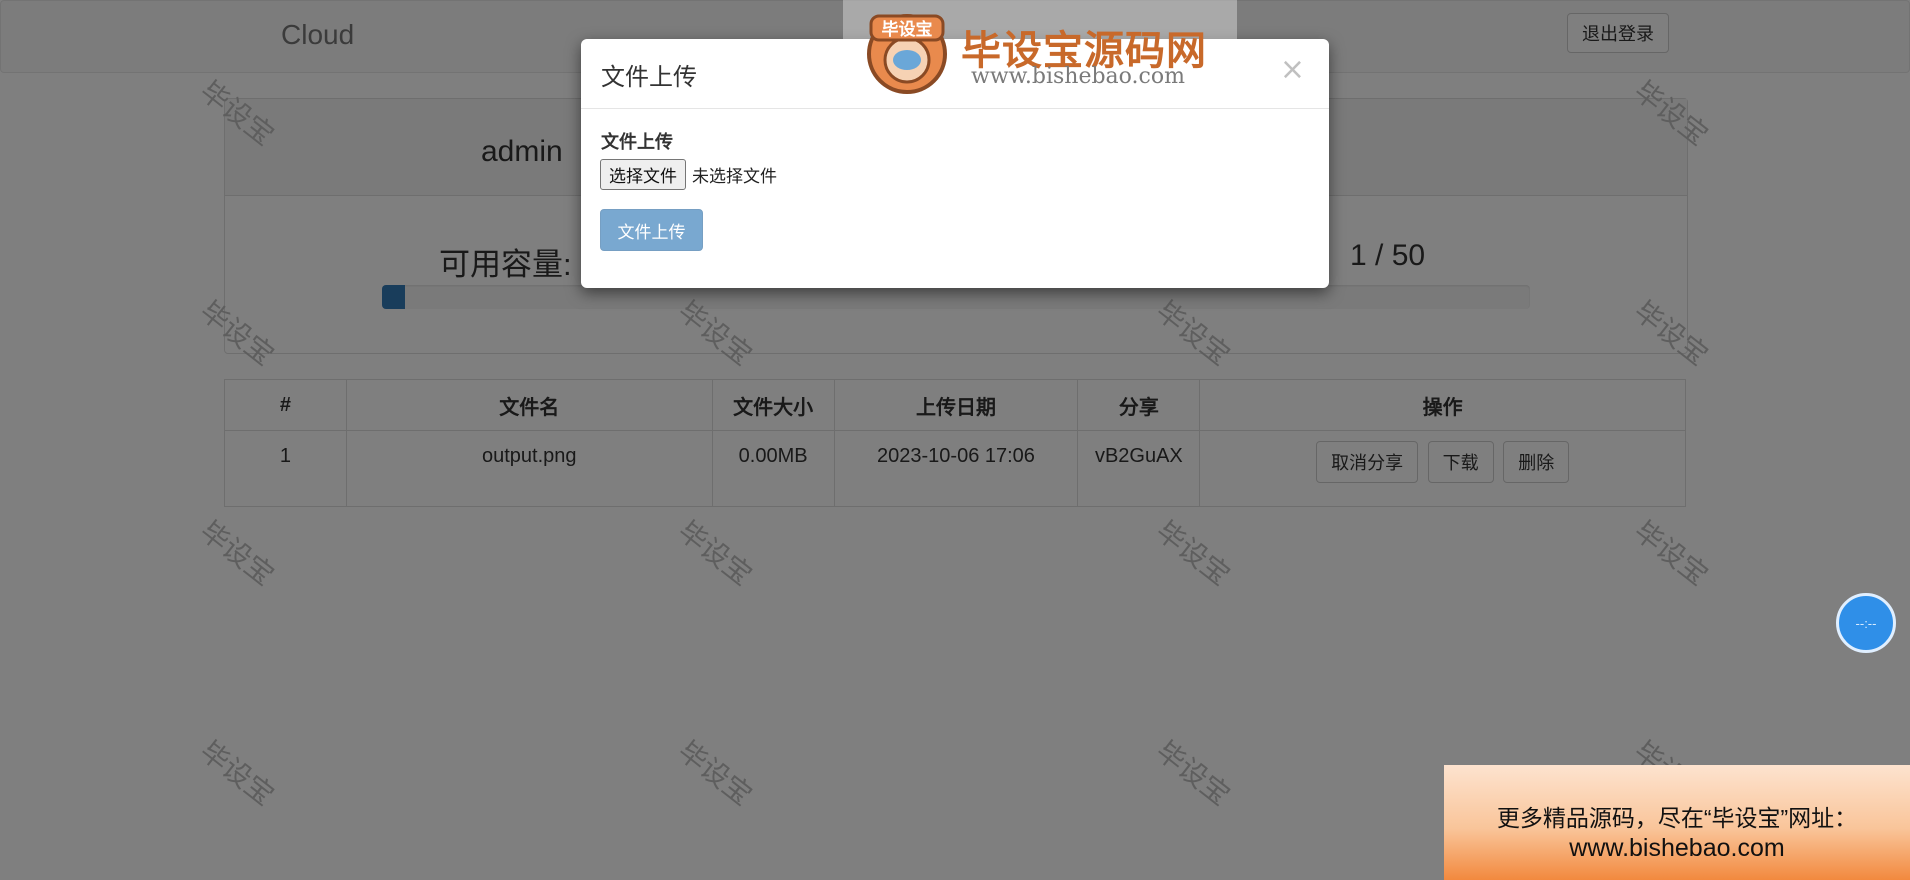 The height and width of the screenshot is (880, 1910). What do you see at coordinates (907, 29) in the screenshot?
I see `mascot-badge-text: 毕设宝` at bounding box center [907, 29].